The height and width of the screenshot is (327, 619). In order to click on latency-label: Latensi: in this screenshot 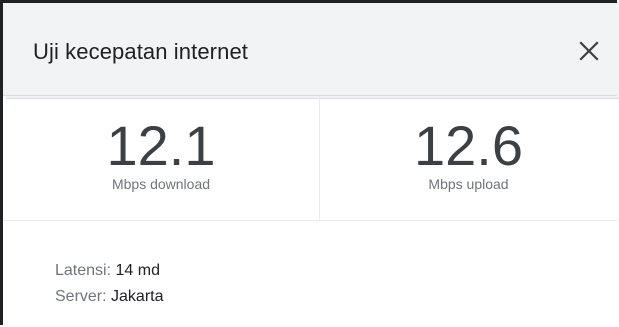, I will do `click(83, 270)`.